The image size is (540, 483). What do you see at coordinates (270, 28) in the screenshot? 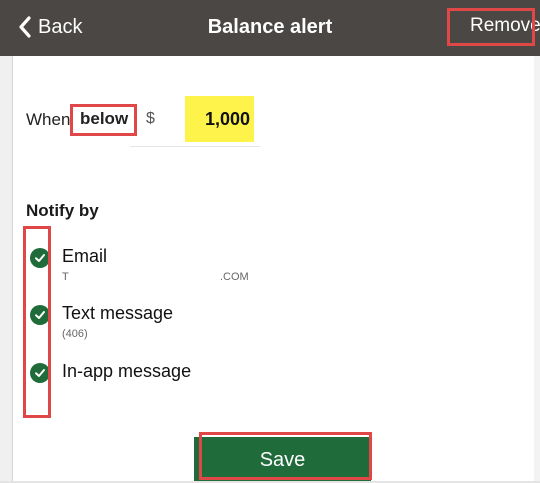
I see `navigation-bar: Back Balance alert Remove` at bounding box center [270, 28].